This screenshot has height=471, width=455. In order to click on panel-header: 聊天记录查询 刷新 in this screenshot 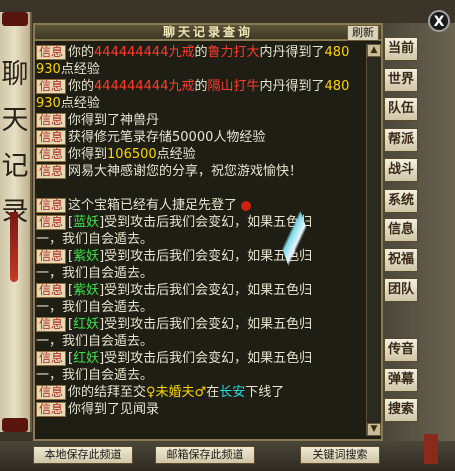, I will do `click(208, 32)`.